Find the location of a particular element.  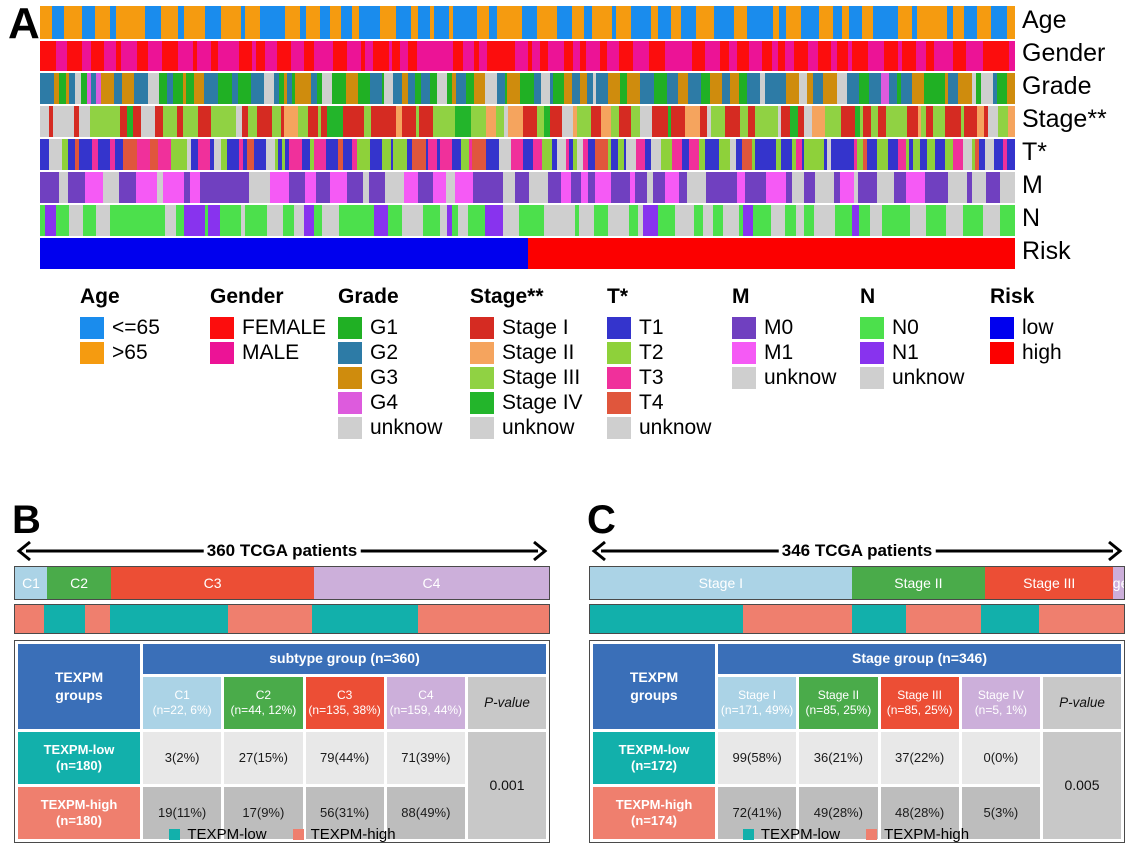

legend-swatch-icon is located at coordinates (350, 402).